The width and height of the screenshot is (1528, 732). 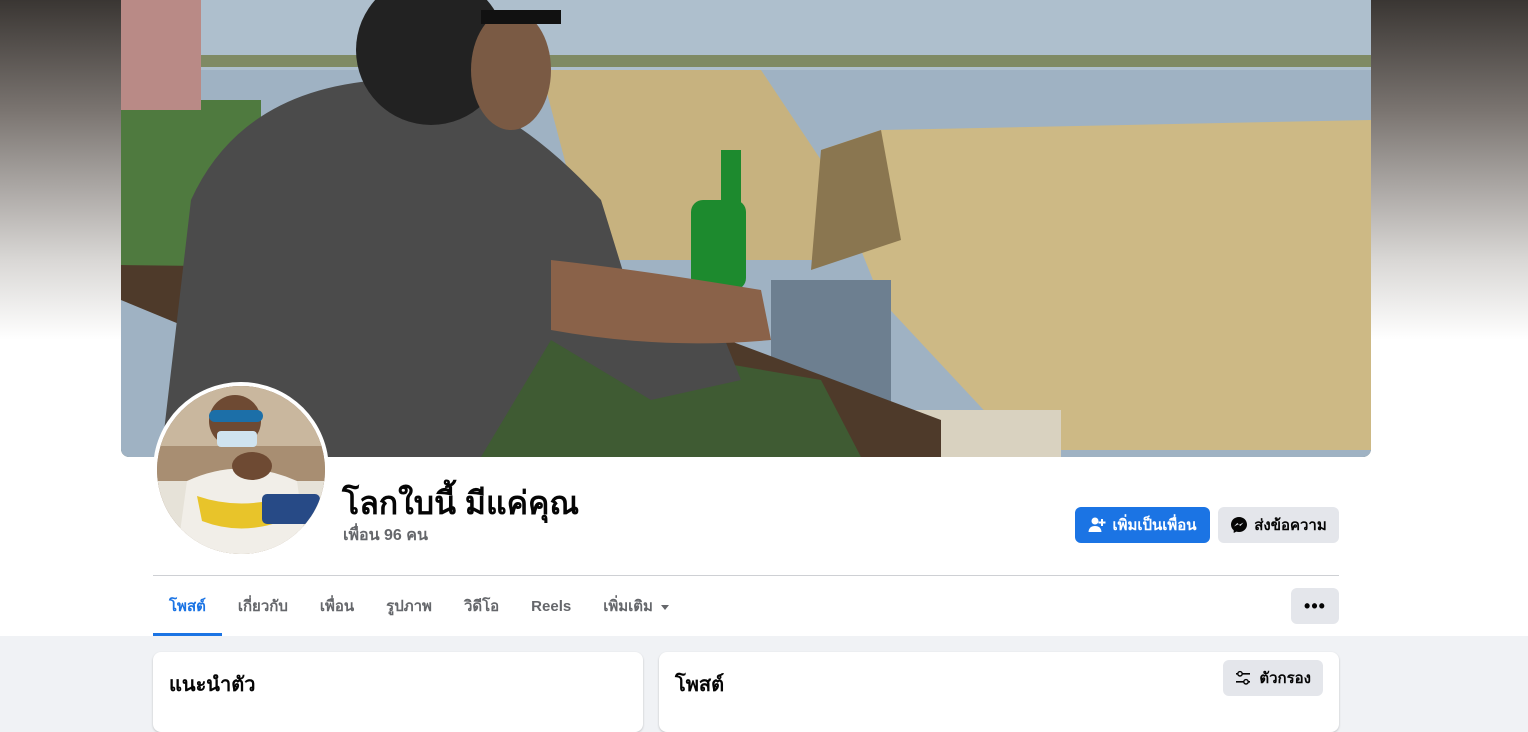 I want to click on tab-reels: Reels, so click(x=551, y=606).